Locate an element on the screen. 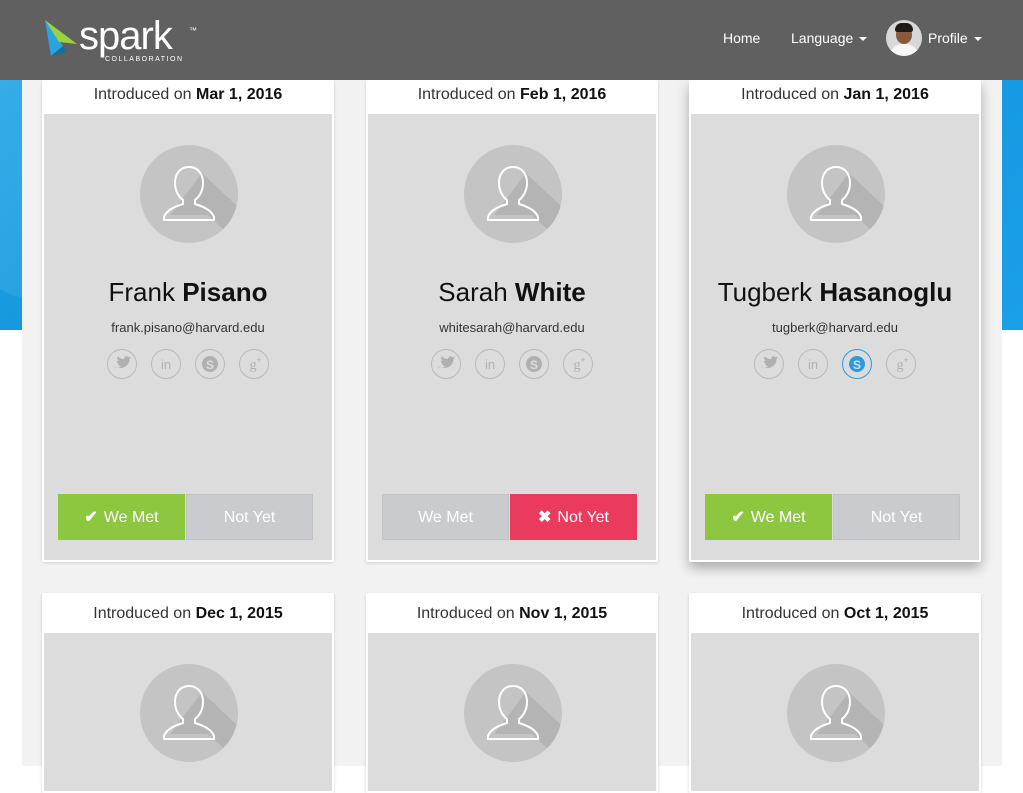 This screenshot has height=793, width=1023. nav-home-link: Home is located at coordinates (741, 38).